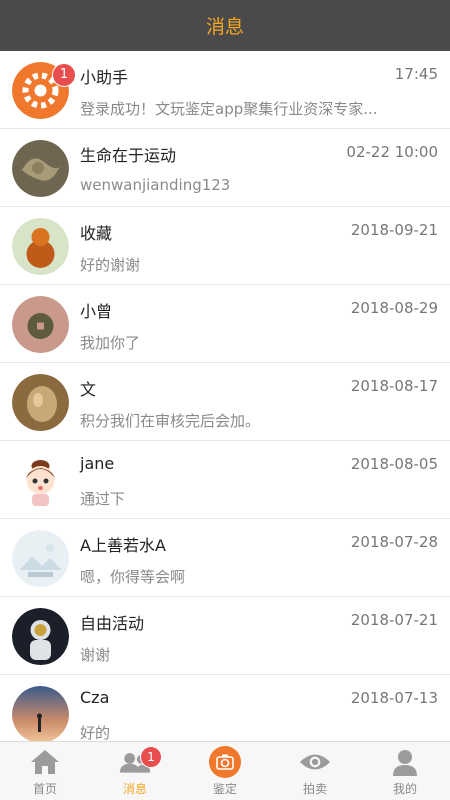 The width and height of the screenshot is (450, 800). What do you see at coordinates (44, 789) in the screenshot?
I see `tab-label: 首页` at bounding box center [44, 789].